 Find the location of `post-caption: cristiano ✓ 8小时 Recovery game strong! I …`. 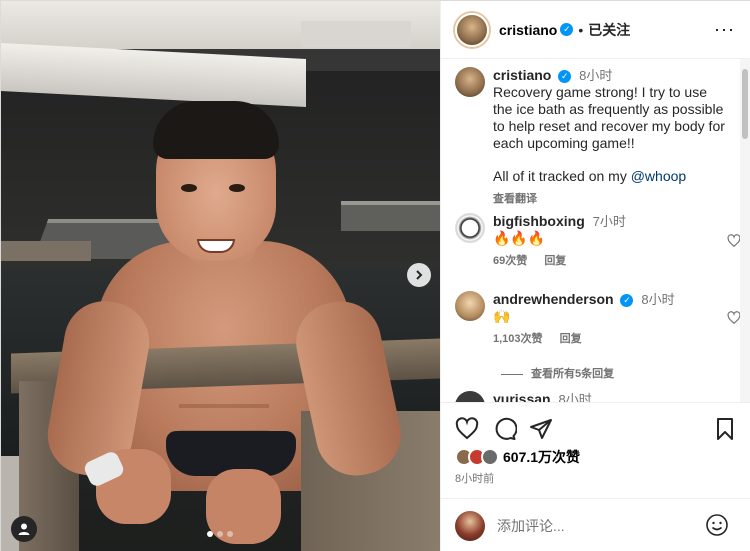

post-caption: cristiano ✓ 8小时 Recovery game strong! I … is located at coordinates (590, 137).